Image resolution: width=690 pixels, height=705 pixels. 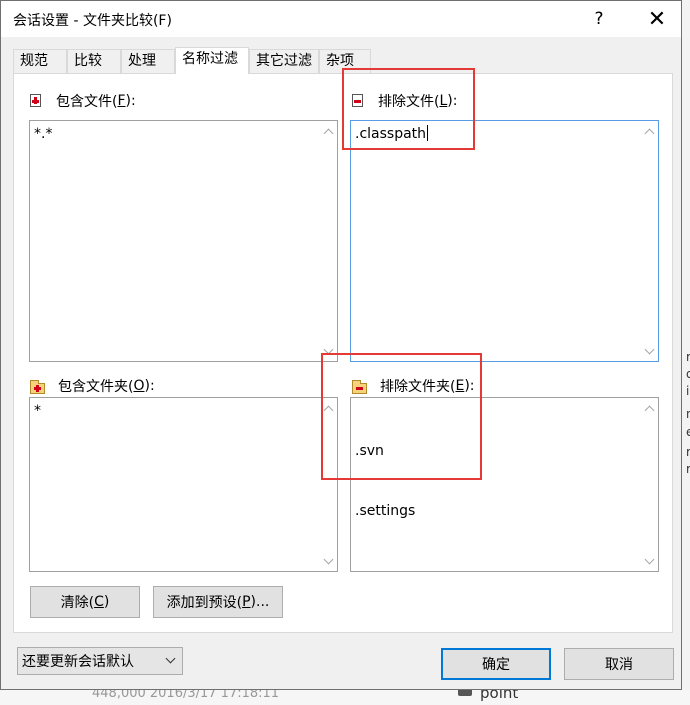 I want to click on file-include-icon, so click(x=37, y=101).